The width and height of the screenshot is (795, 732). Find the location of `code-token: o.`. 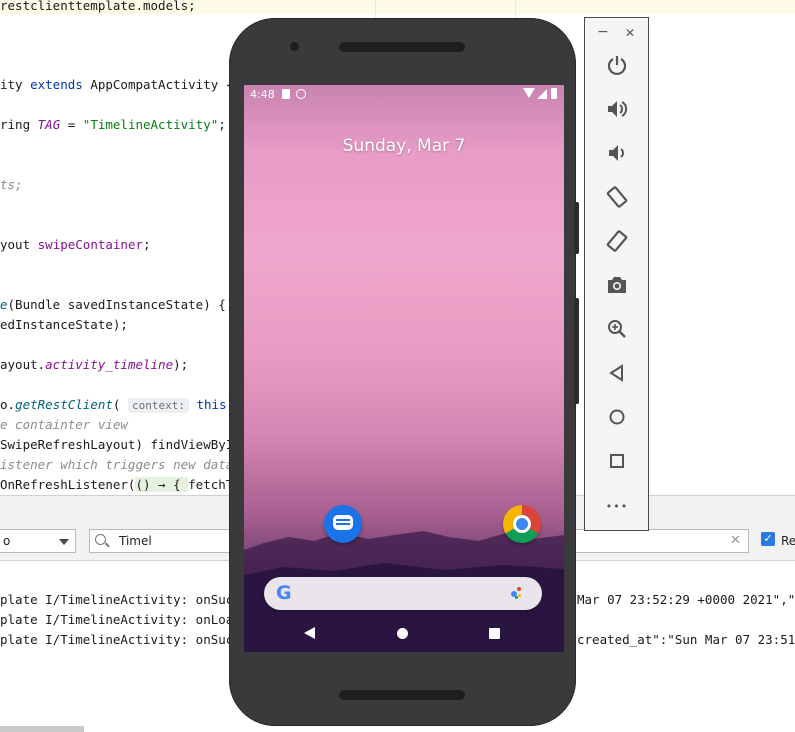

code-token: o. is located at coordinates (8, 404).